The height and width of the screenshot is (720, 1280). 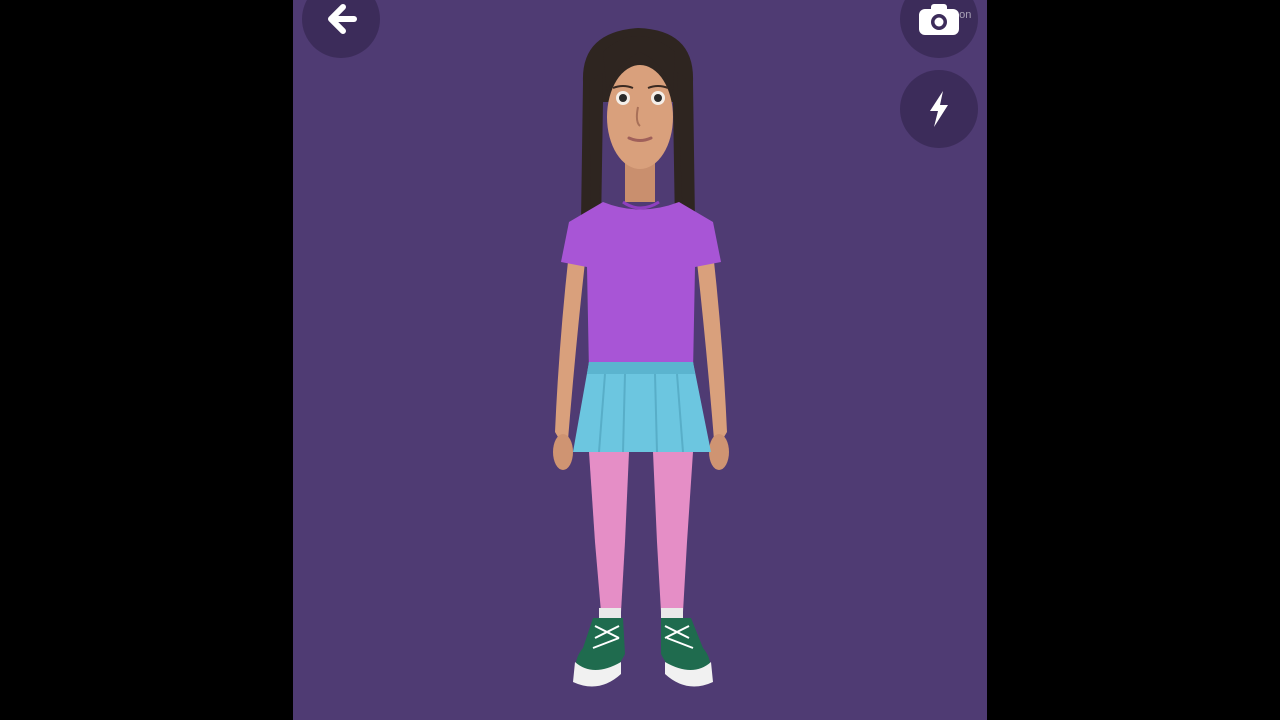 I want to click on right-hand, so click(x=719, y=452).